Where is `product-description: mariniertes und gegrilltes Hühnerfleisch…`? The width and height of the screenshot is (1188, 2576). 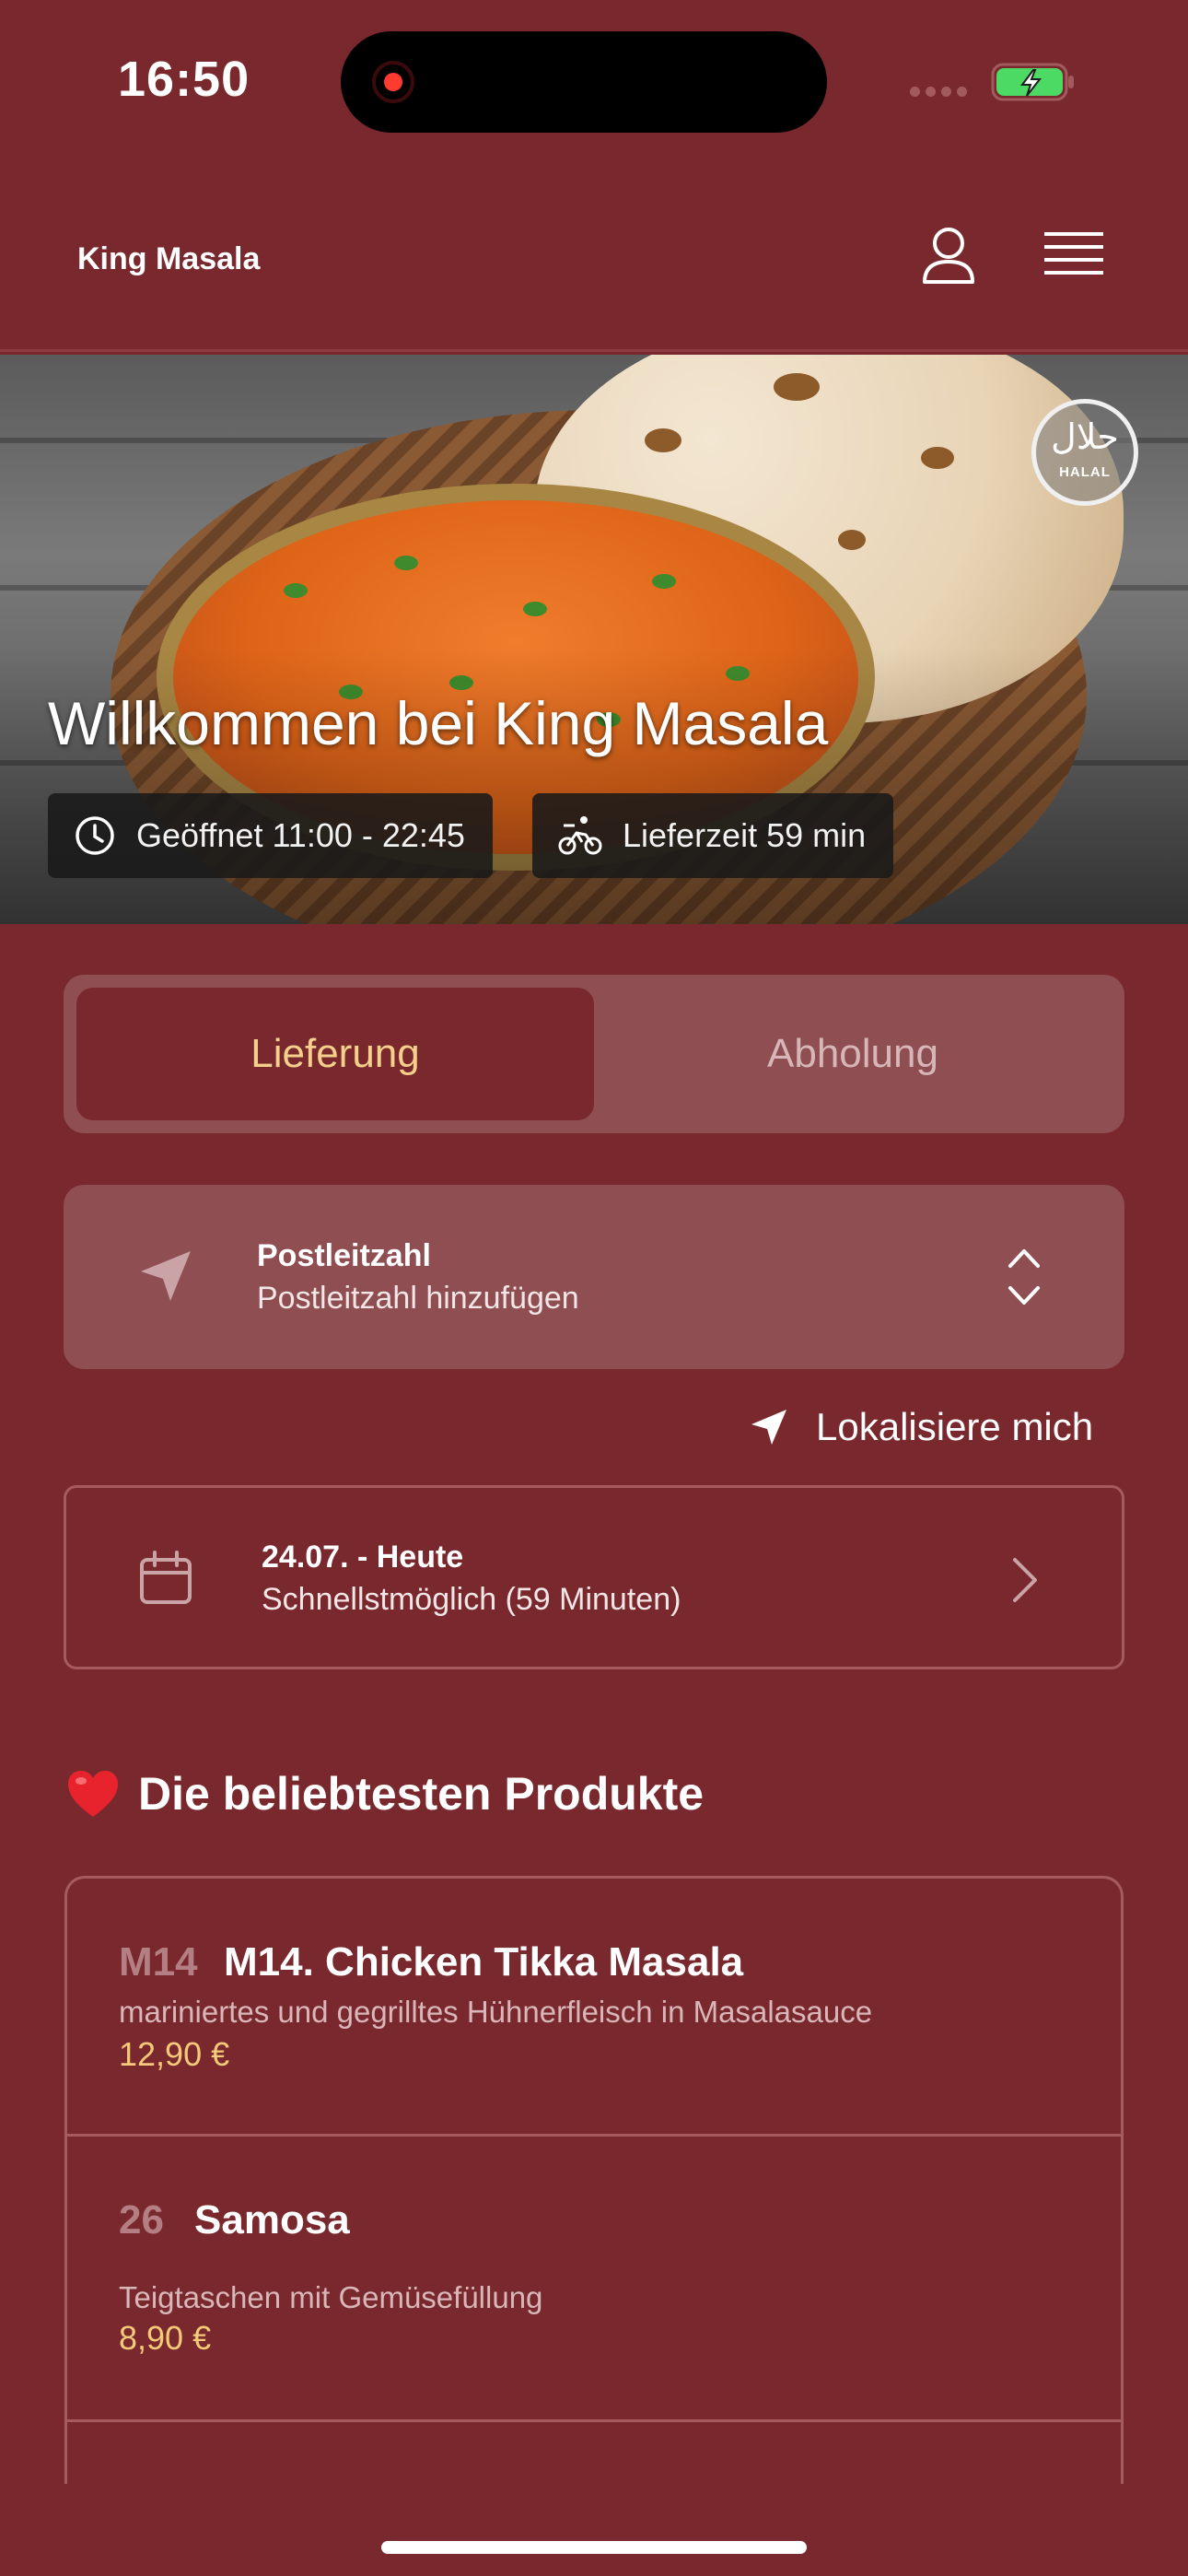 product-description: mariniertes und gegrilltes Hühnerfleisch… is located at coordinates (496, 2012).